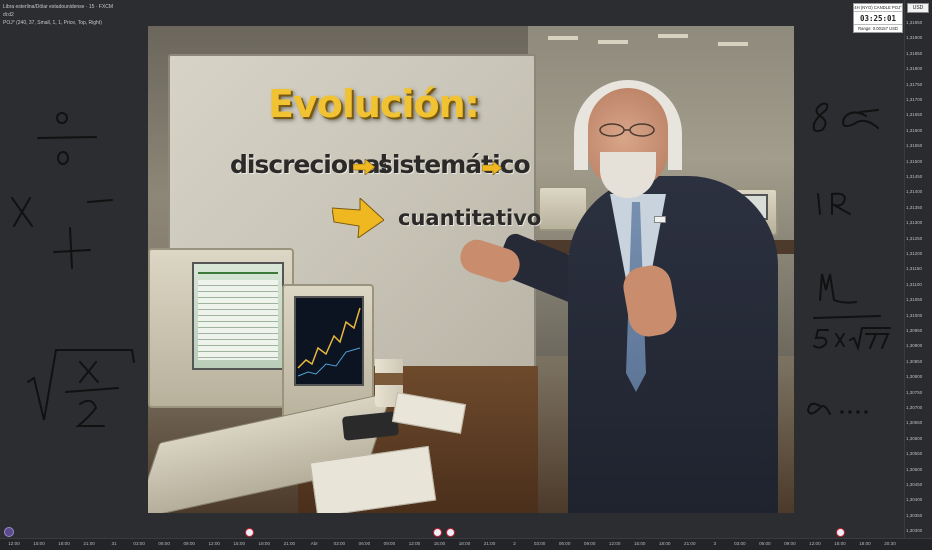 The image size is (932, 550). Describe the element at coordinates (914, 484) in the screenshot. I see `price-tick-label: 1,30450` at that location.